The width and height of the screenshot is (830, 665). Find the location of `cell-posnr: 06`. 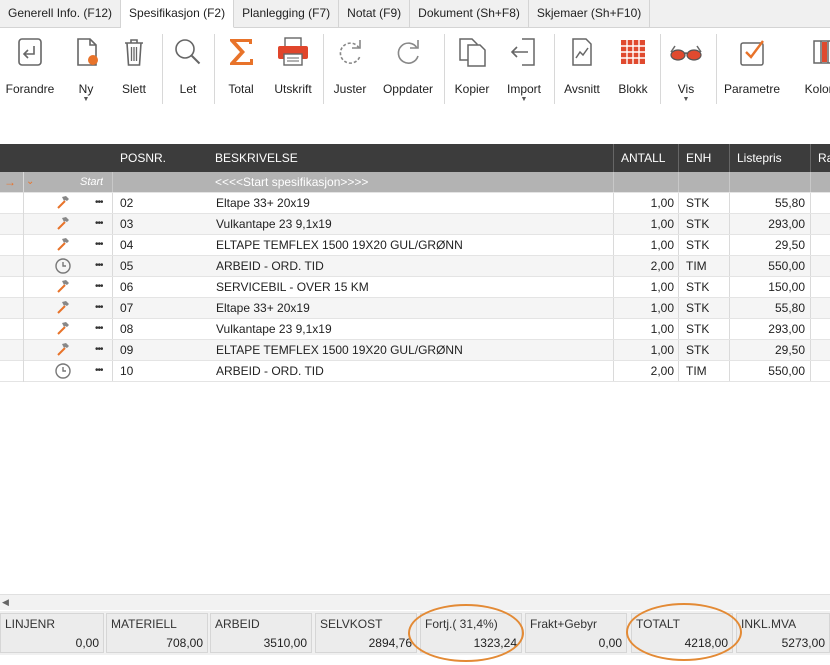

cell-posnr: 06 is located at coordinates (127, 287).